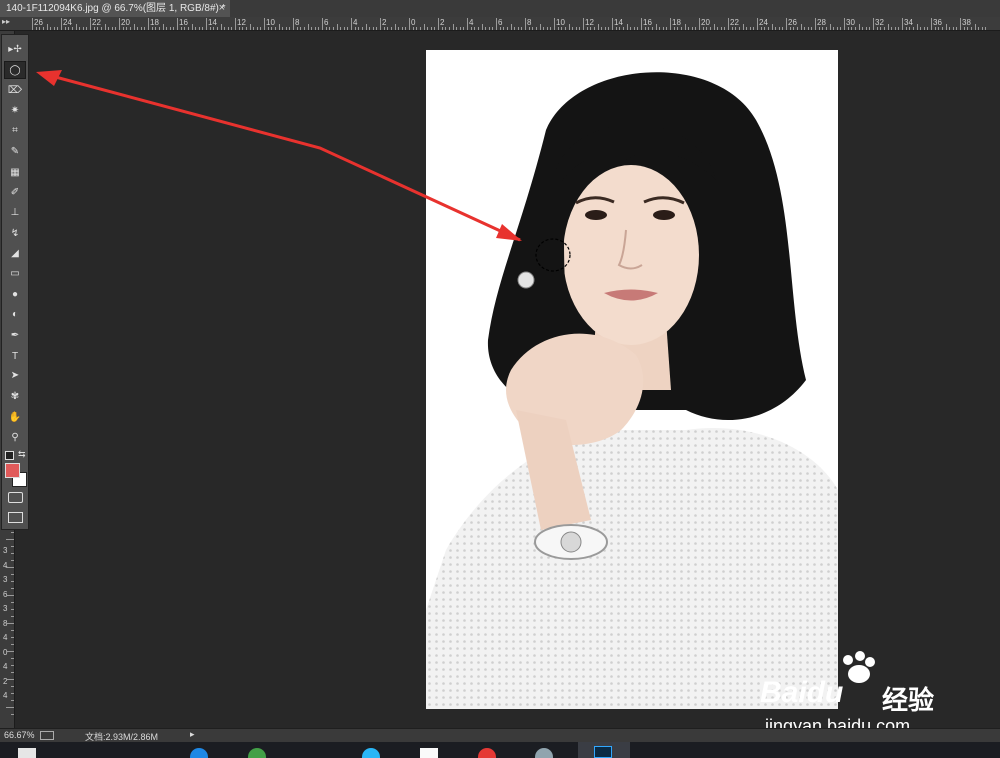  Describe the element at coordinates (860, 695) in the screenshot. I see `baidu-watermark: Baidu 经验 jingyan.baidu.com` at that location.